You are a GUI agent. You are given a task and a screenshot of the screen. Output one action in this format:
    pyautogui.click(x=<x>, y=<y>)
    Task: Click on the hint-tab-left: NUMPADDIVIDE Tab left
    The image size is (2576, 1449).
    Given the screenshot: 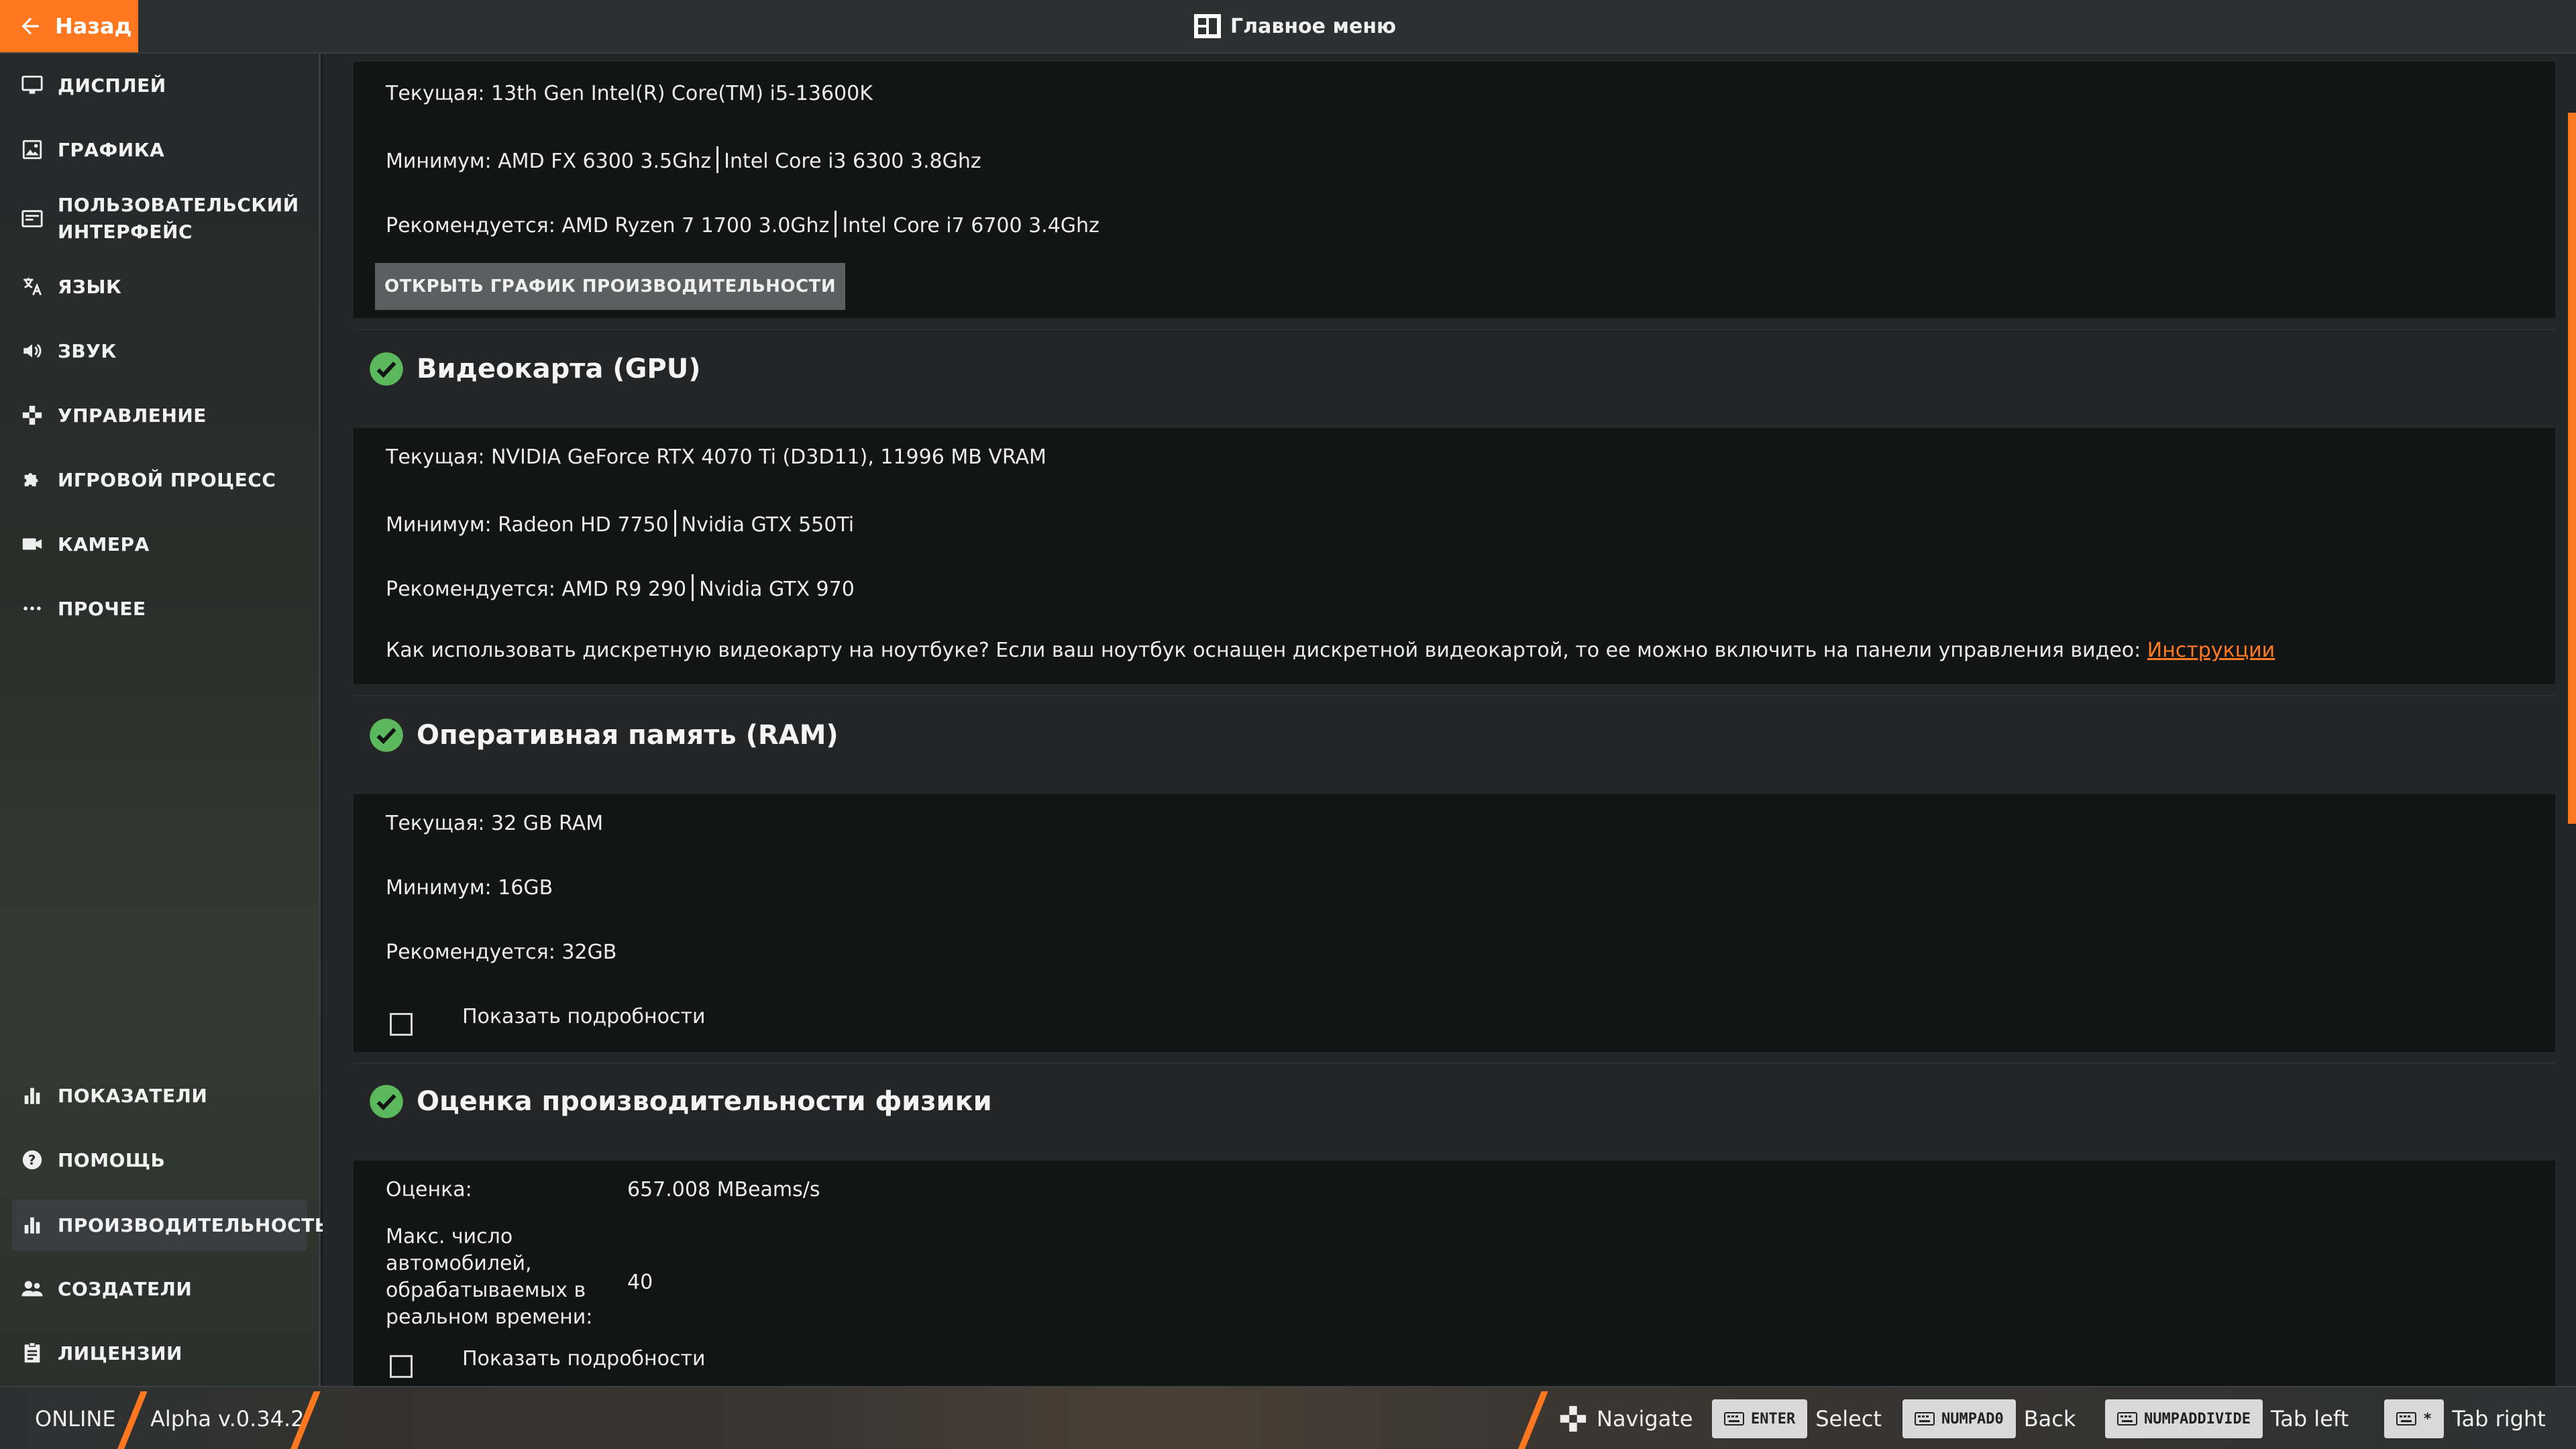 What is the action you would take?
    pyautogui.click(x=2227, y=1418)
    